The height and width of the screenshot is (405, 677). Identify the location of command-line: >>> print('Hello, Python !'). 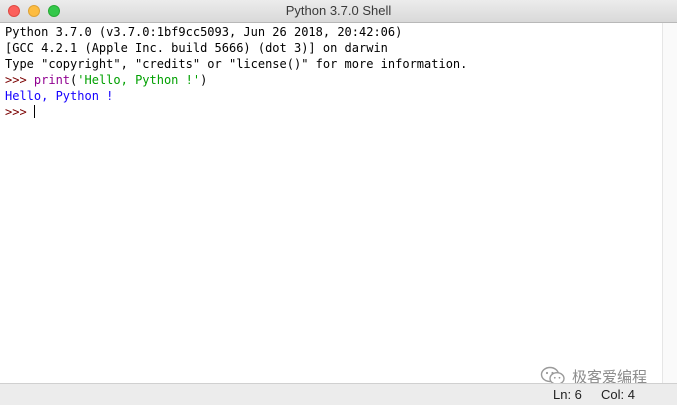
(106, 80).